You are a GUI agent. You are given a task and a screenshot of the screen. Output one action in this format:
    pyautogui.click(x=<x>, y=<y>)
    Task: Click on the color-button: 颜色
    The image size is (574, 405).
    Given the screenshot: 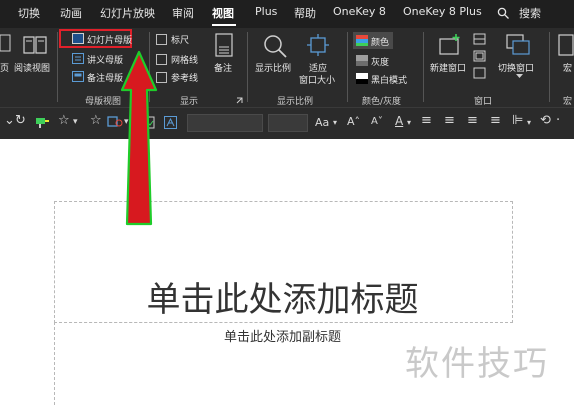 What is the action you would take?
    pyautogui.click(x=380, y=41)
    